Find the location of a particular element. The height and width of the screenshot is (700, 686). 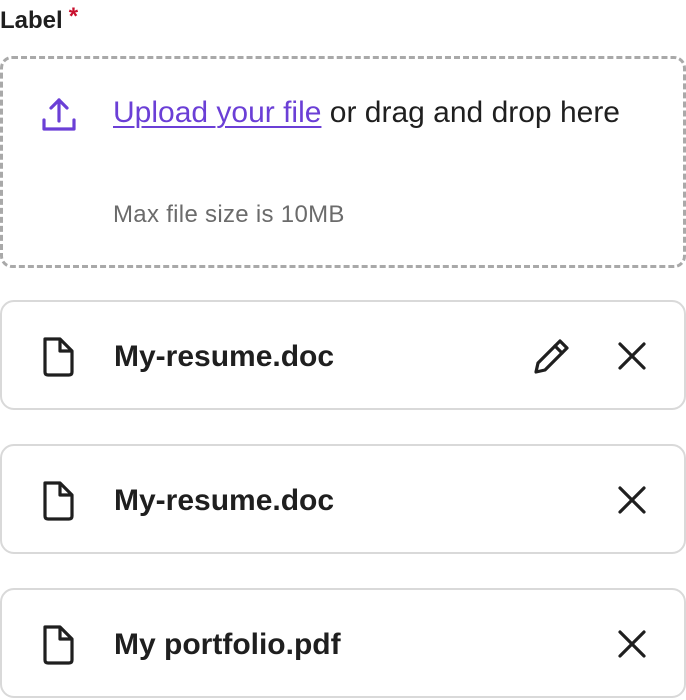

pencil-icon is located at coordinates (551, 356).